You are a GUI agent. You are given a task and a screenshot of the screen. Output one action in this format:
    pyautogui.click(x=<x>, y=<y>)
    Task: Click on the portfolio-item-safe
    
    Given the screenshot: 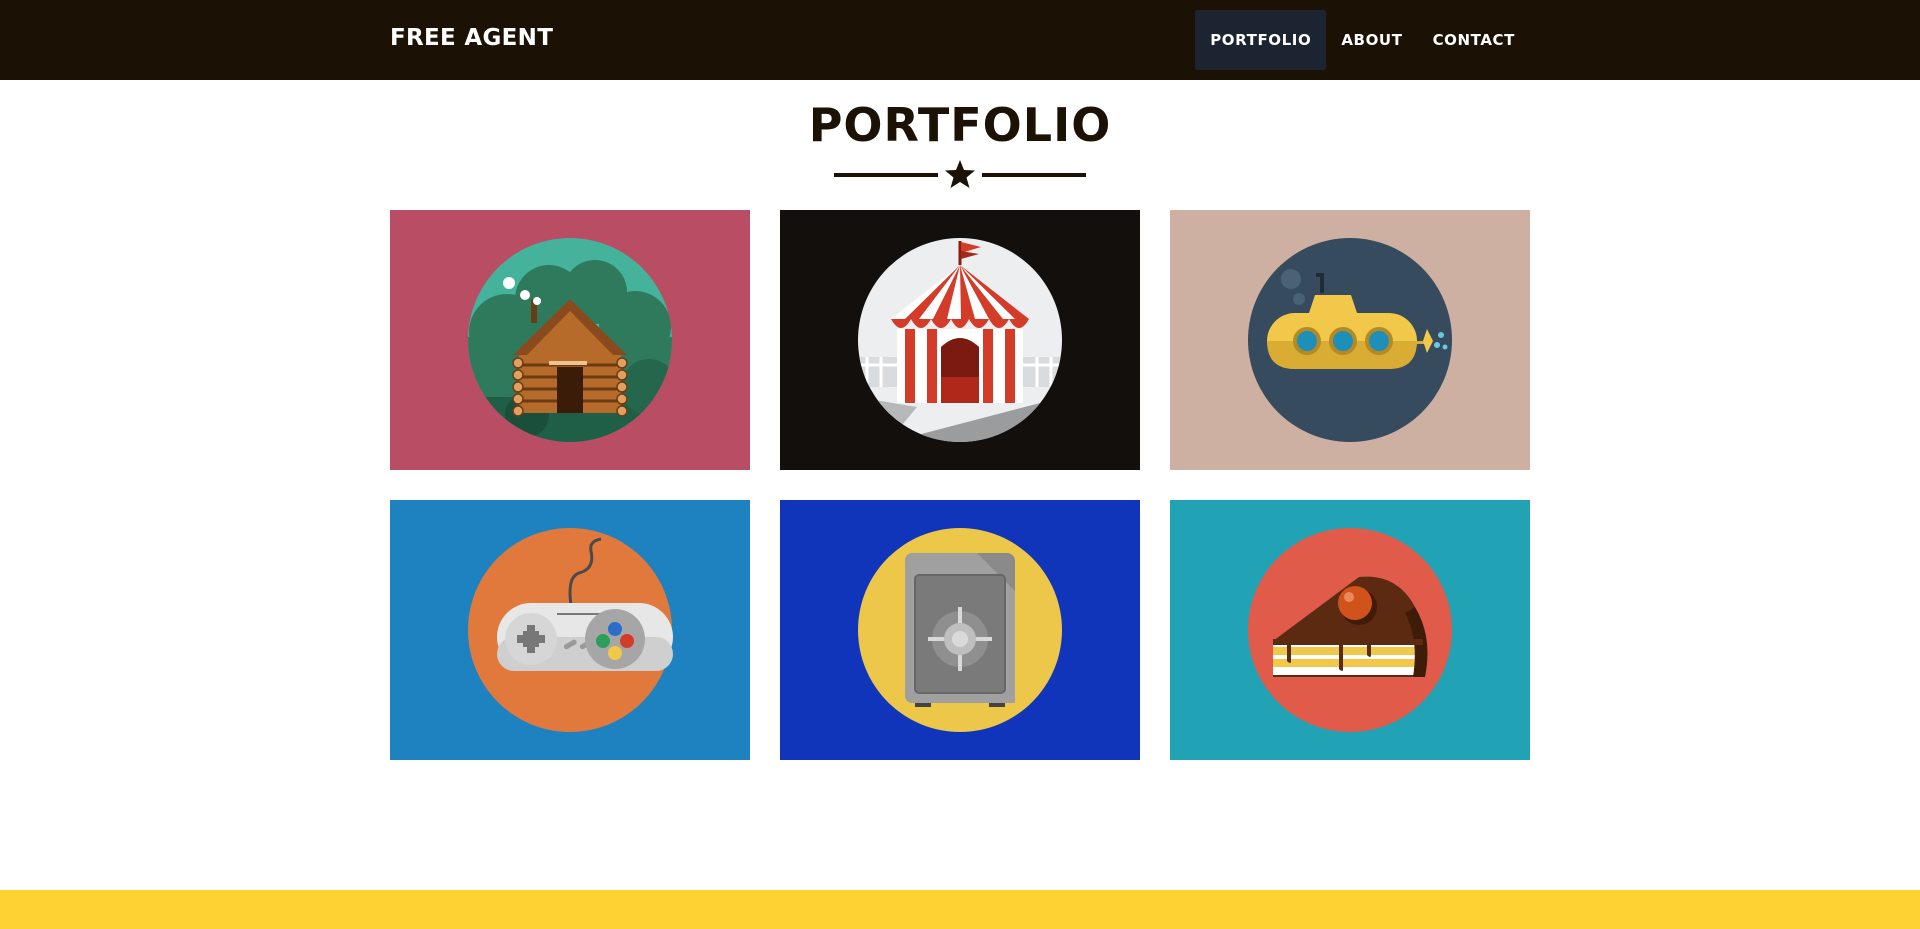 What is the action you would take?
    pyautogui.click(x=960, y=630)
    